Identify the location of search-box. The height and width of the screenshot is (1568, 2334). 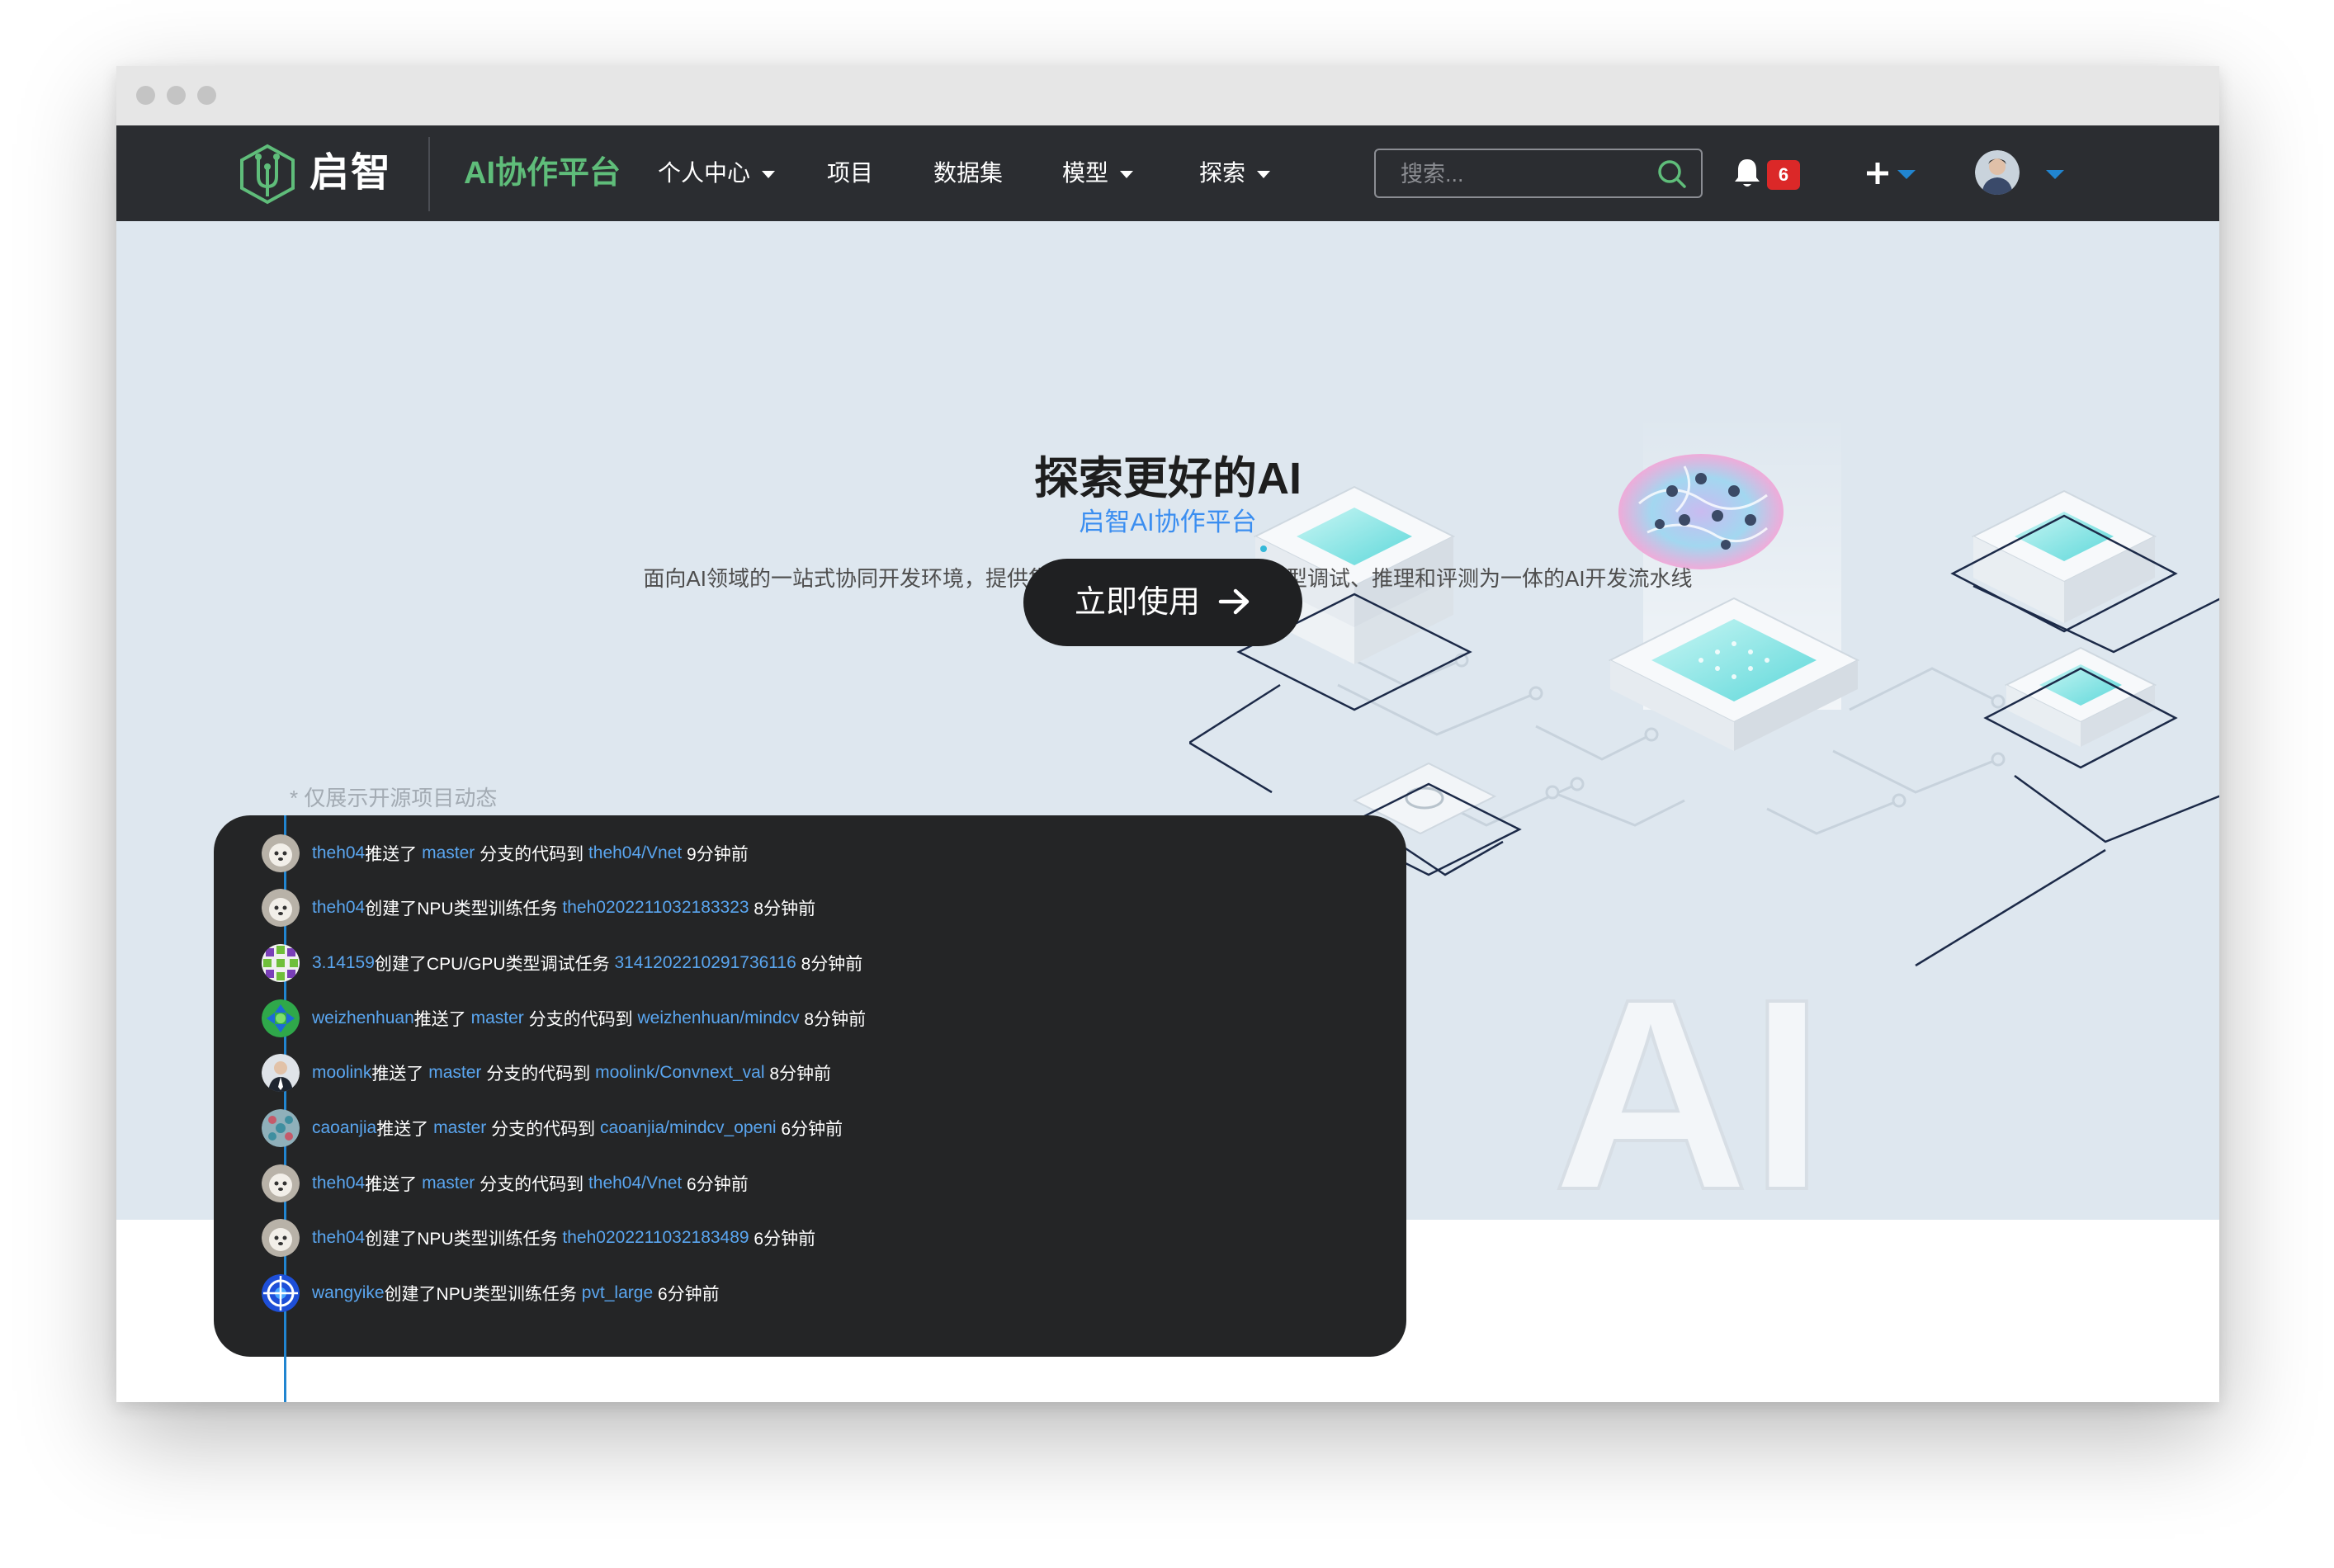
(1538, 173).